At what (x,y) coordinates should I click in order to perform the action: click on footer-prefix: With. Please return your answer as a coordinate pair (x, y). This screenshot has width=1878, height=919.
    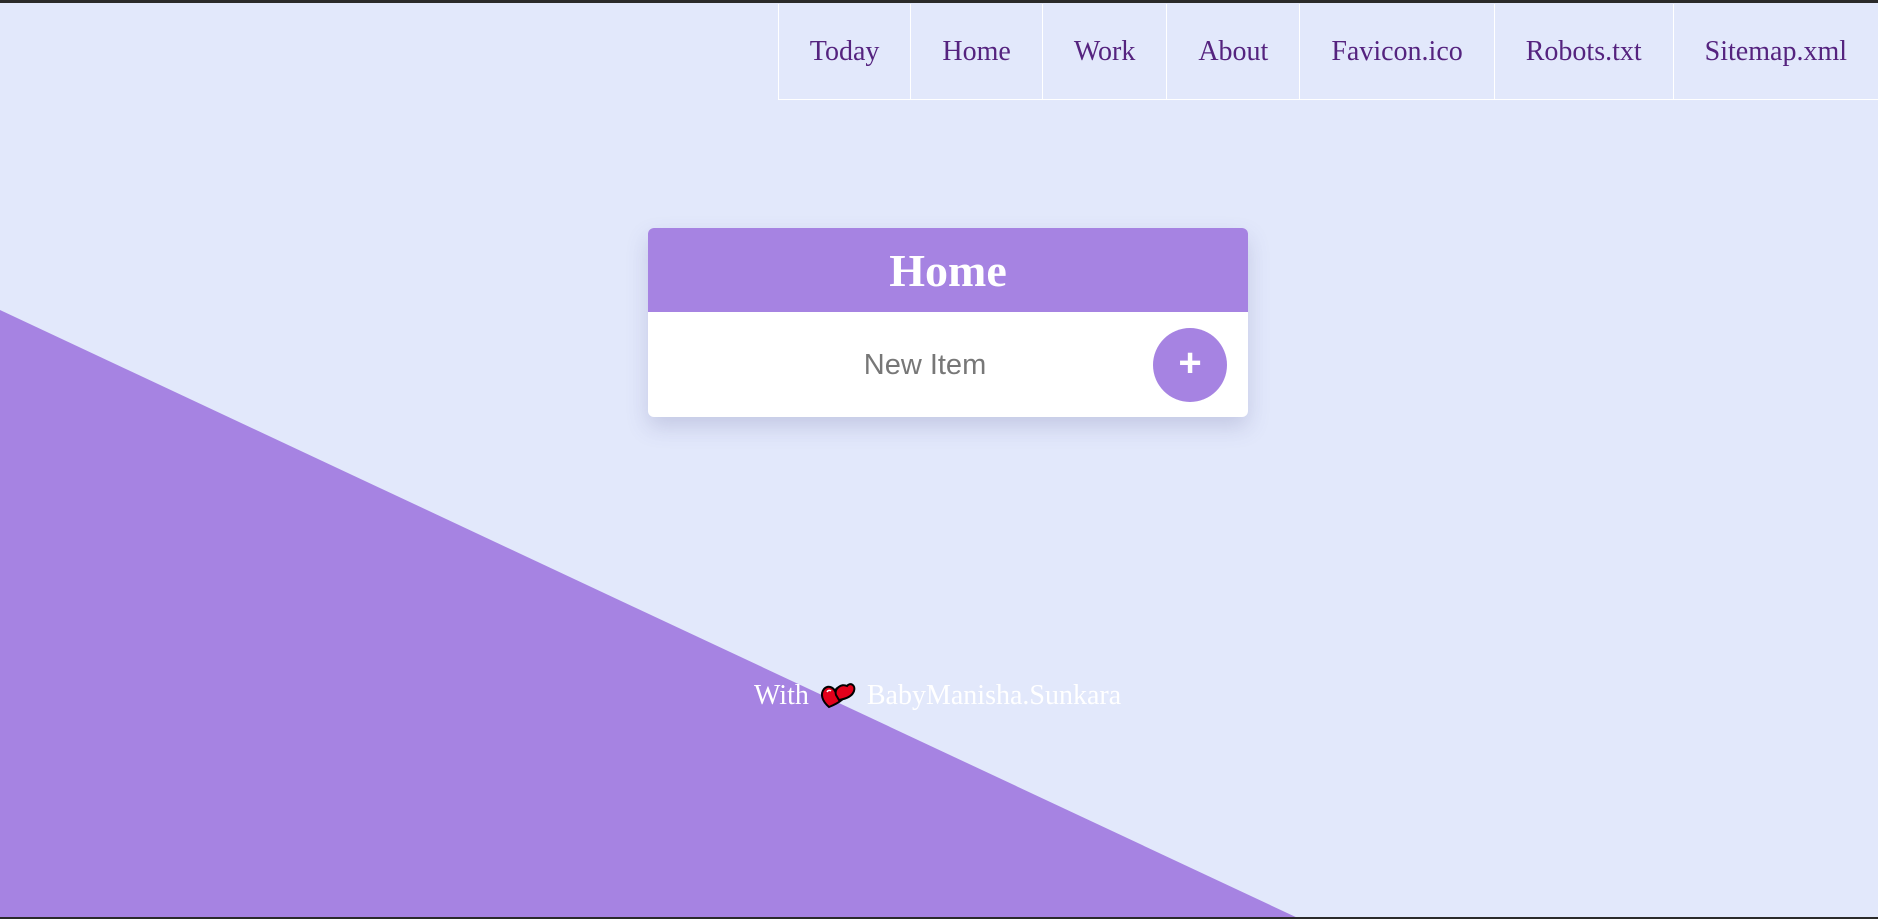
    Looking at the image, I should click on (781, 695).